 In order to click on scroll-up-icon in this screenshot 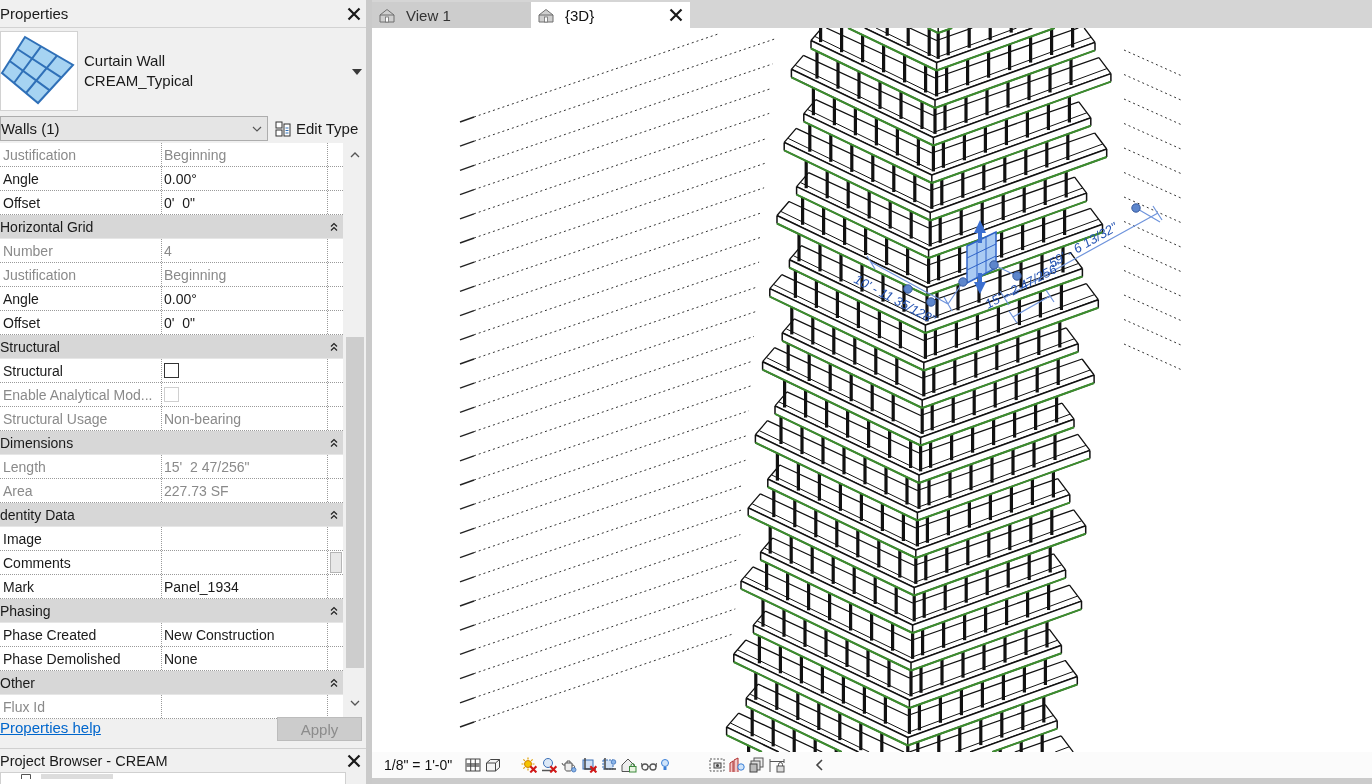, I will do `click(354, 155)`.